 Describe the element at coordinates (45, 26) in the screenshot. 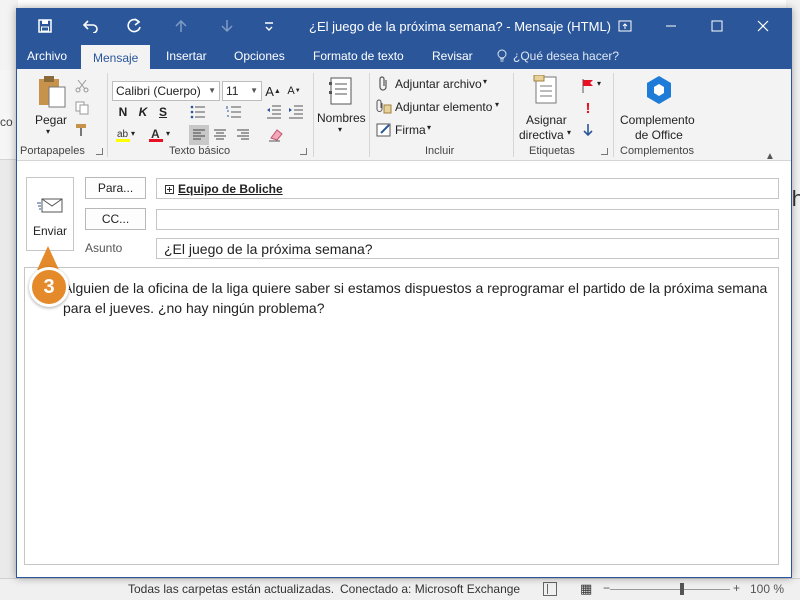

I see `save-icon` at that location.